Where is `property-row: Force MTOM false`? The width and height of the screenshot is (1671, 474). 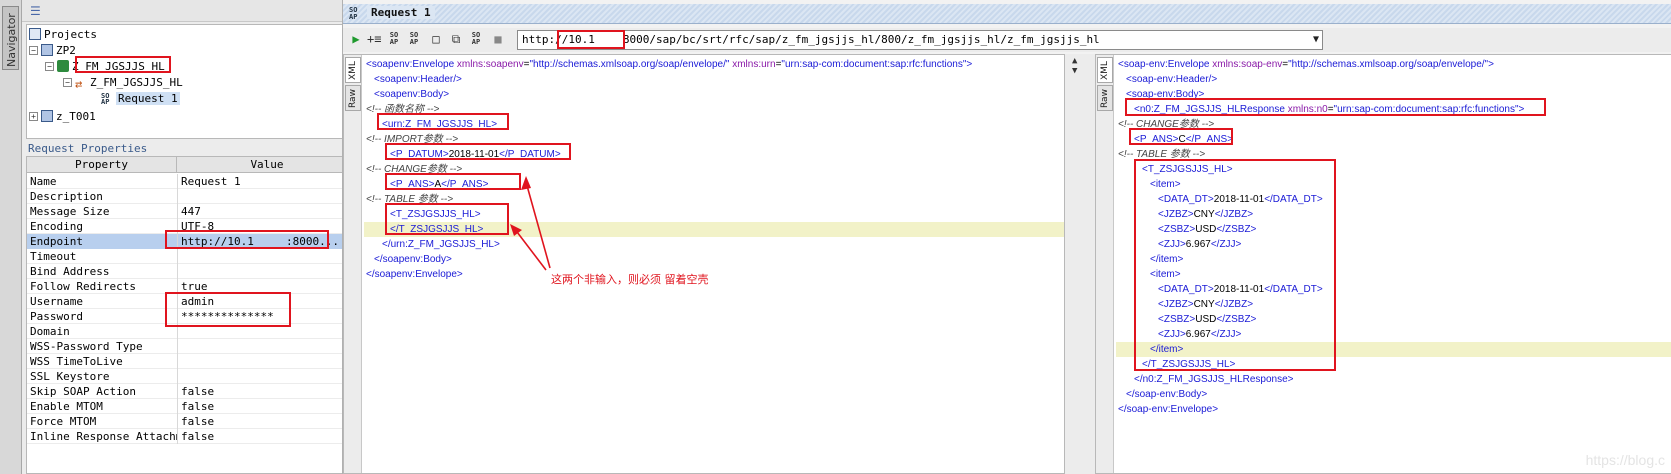
property-row: Force MTOM false is located at coordinates (191, 421).